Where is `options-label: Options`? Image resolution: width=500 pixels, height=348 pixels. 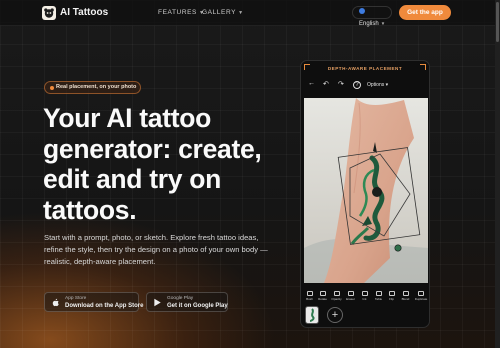 options-label: Options is located at coordinates (376, 85).